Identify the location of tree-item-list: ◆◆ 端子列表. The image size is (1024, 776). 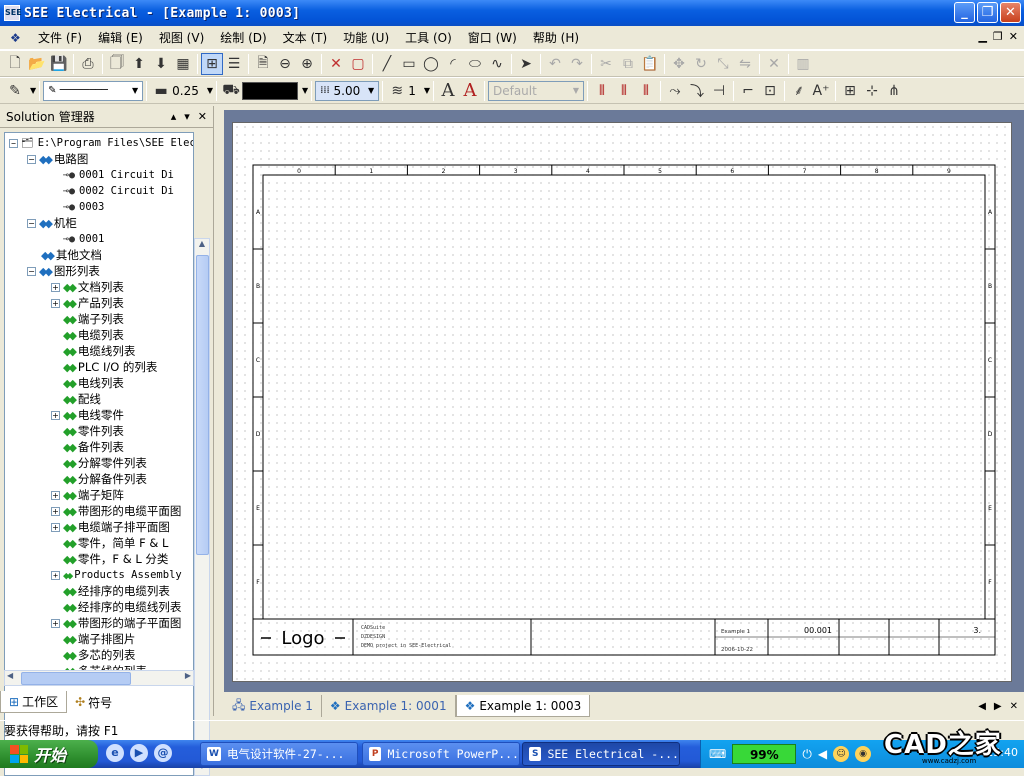
(87, 319).